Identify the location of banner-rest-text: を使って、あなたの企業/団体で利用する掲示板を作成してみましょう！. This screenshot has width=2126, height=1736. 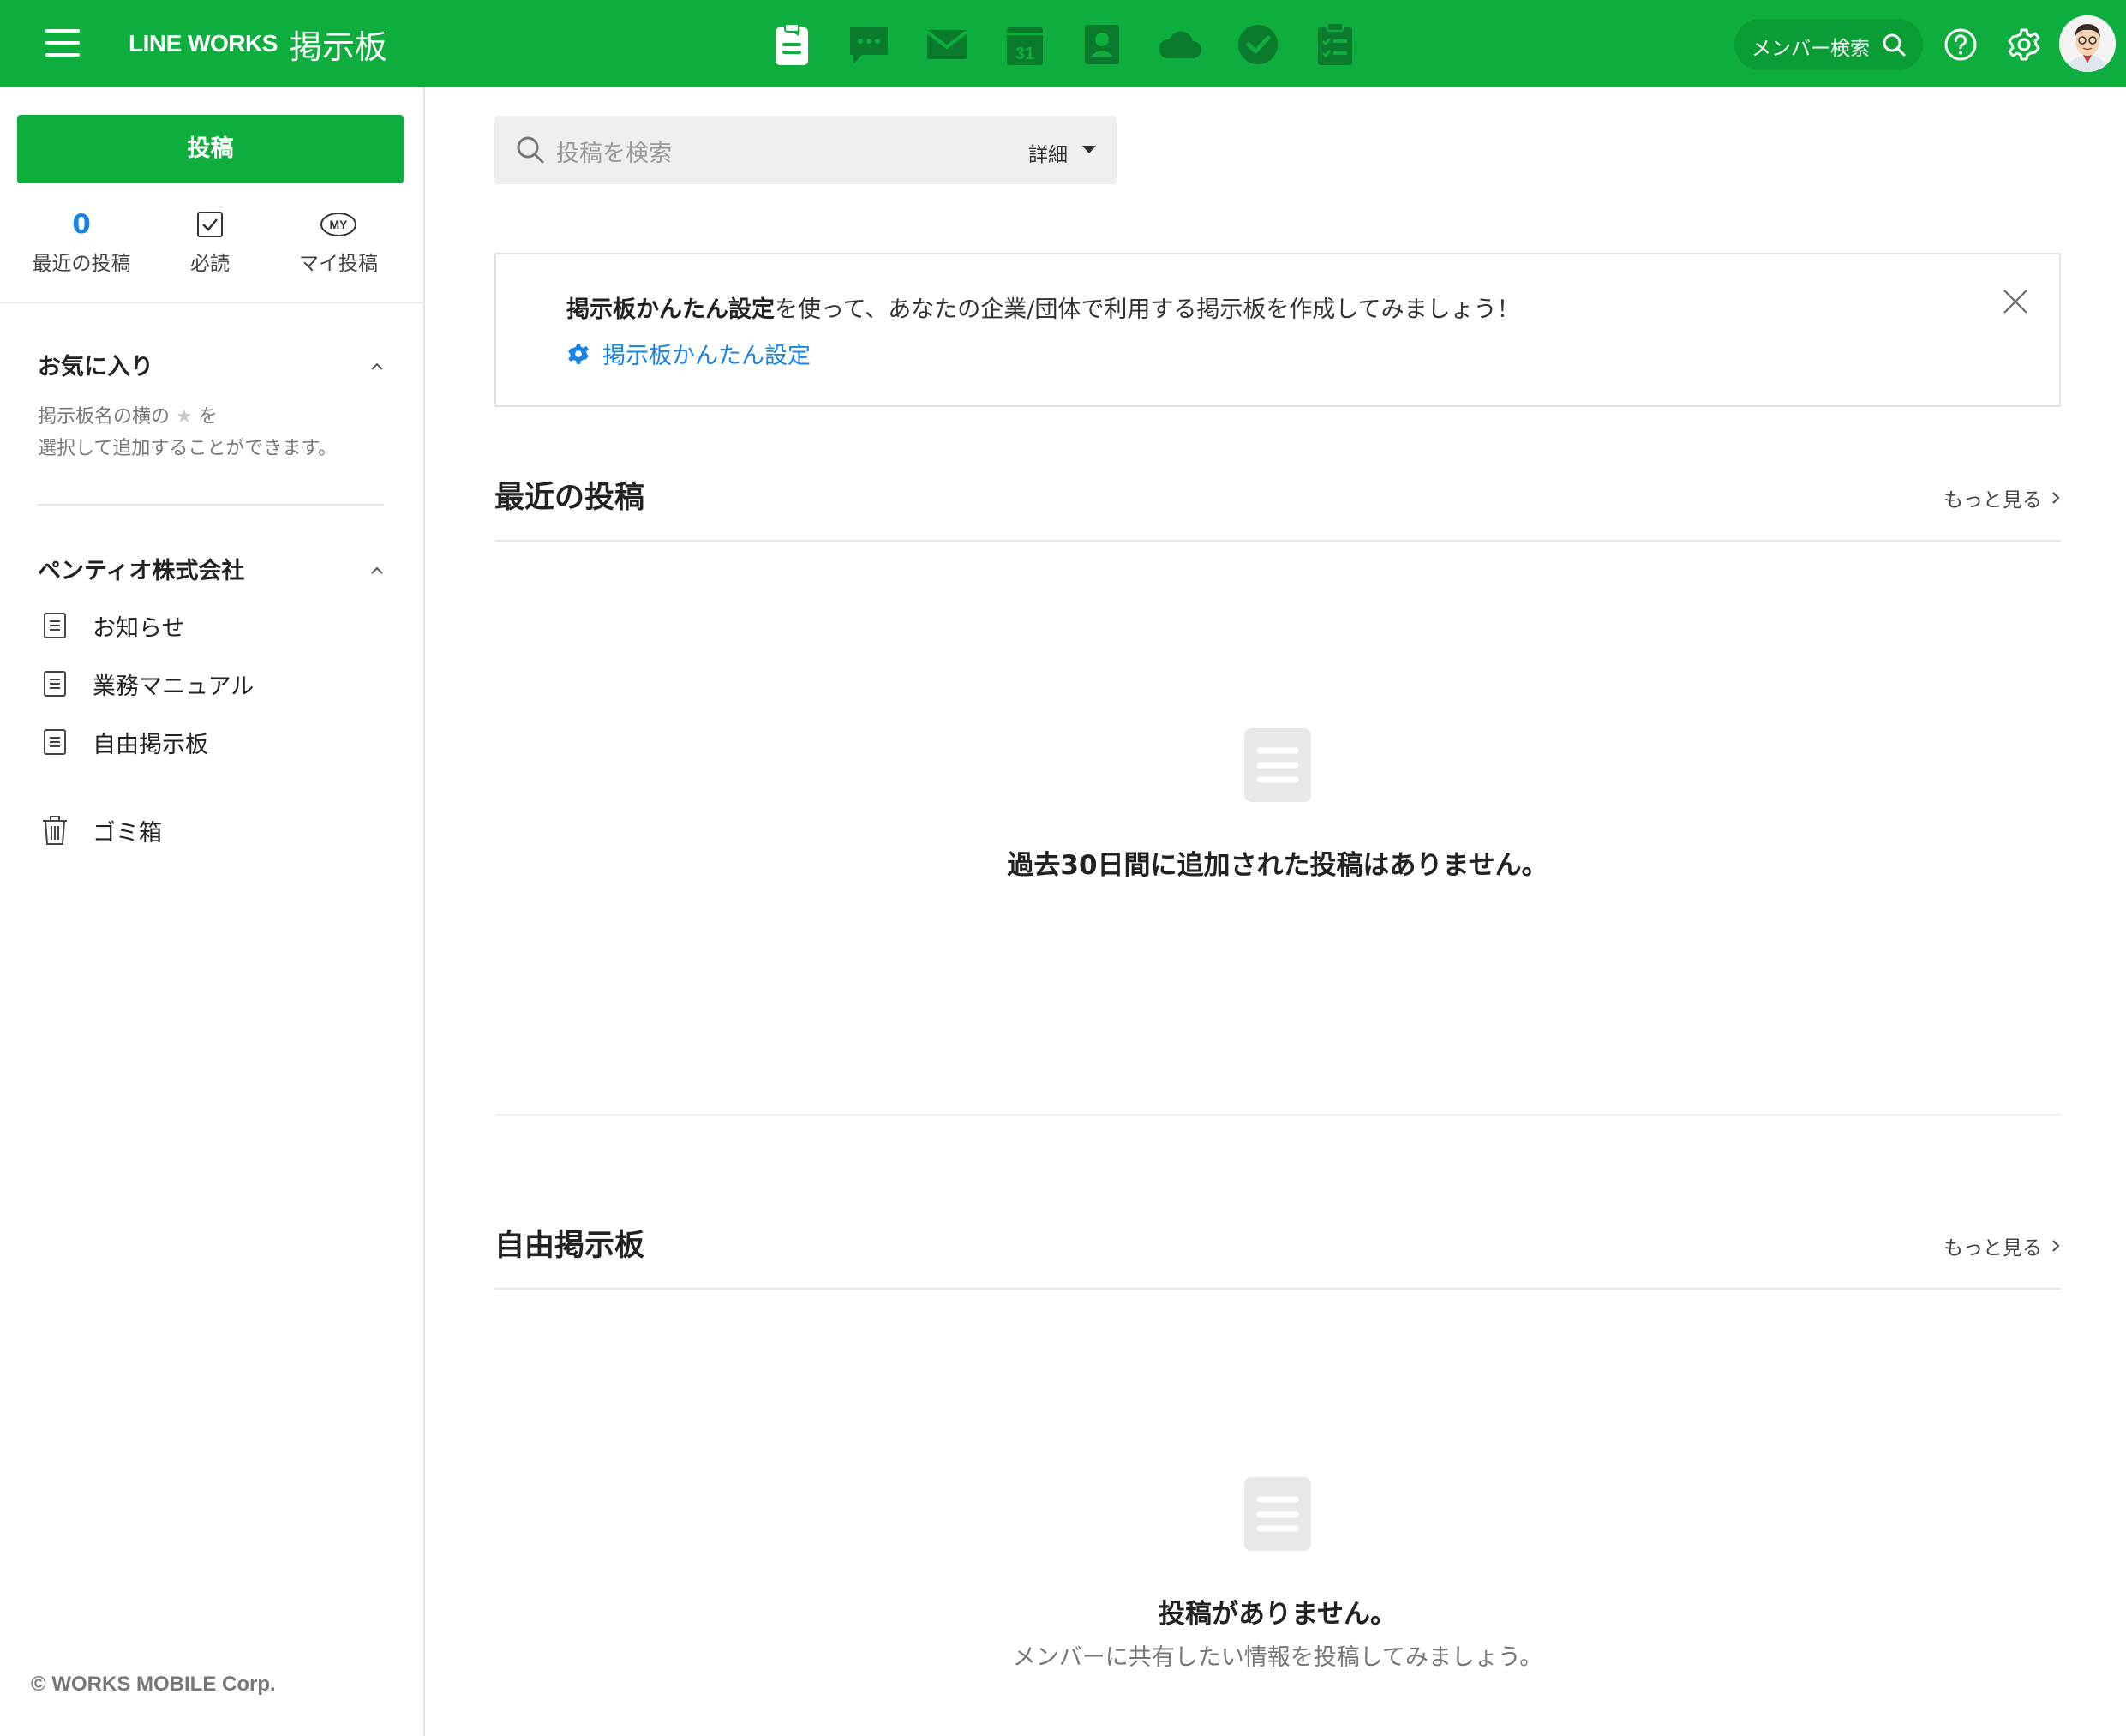
(1147, 309).